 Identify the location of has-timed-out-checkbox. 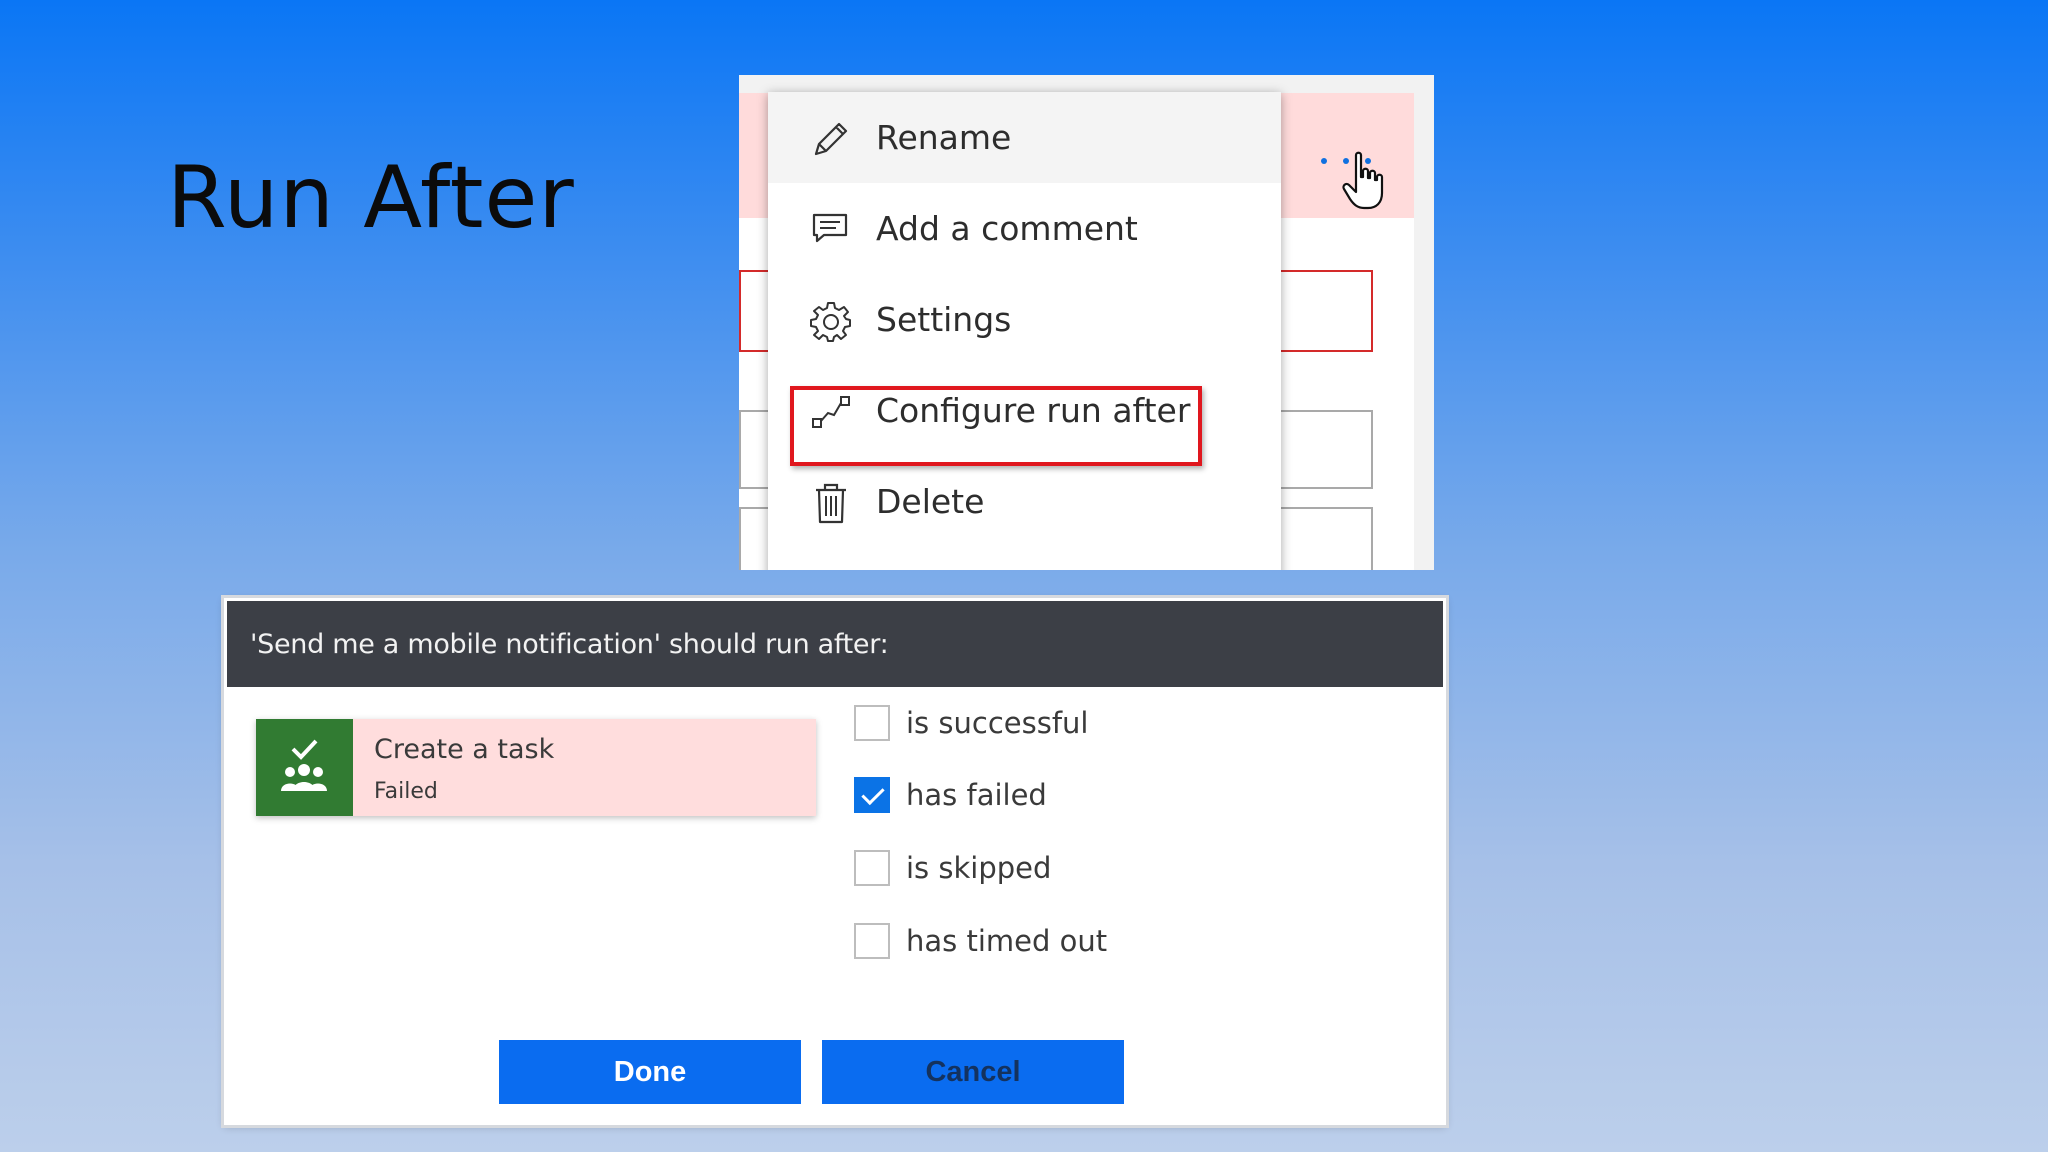
(872, 941).